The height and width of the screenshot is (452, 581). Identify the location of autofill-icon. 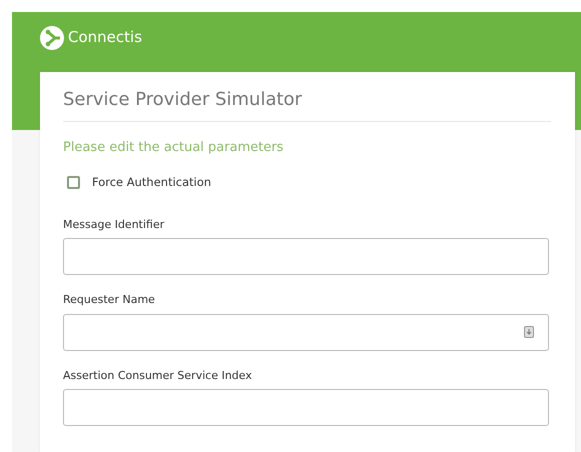
(529, 332).